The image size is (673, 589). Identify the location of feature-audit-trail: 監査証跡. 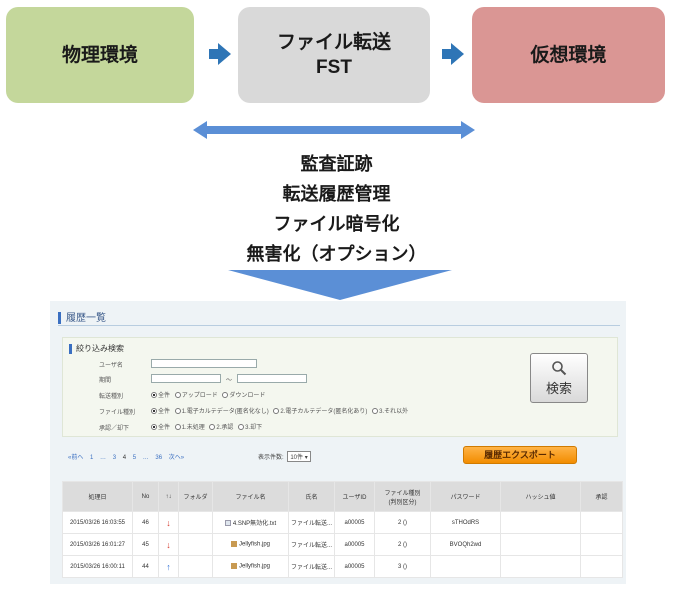
(336, 164).